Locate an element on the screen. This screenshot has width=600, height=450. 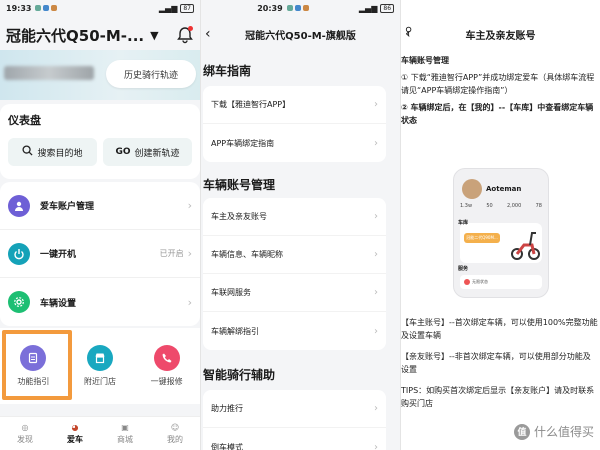
vehicle-header: 冠能六代Q50-M-... ▼ is located at coordinates (100, 35).